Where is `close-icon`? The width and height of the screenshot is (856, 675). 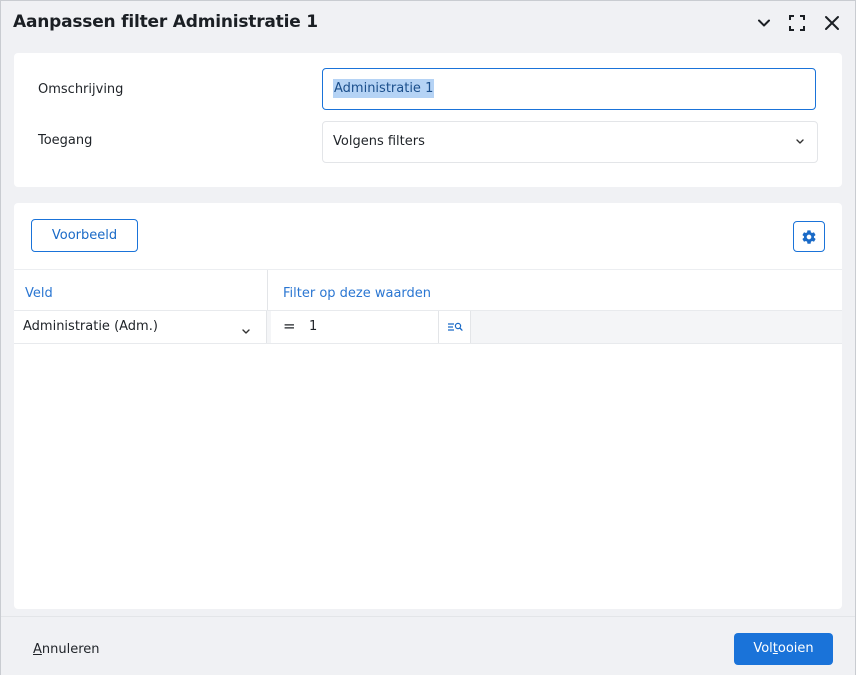 close-icon is located at coordinates (832, 23).